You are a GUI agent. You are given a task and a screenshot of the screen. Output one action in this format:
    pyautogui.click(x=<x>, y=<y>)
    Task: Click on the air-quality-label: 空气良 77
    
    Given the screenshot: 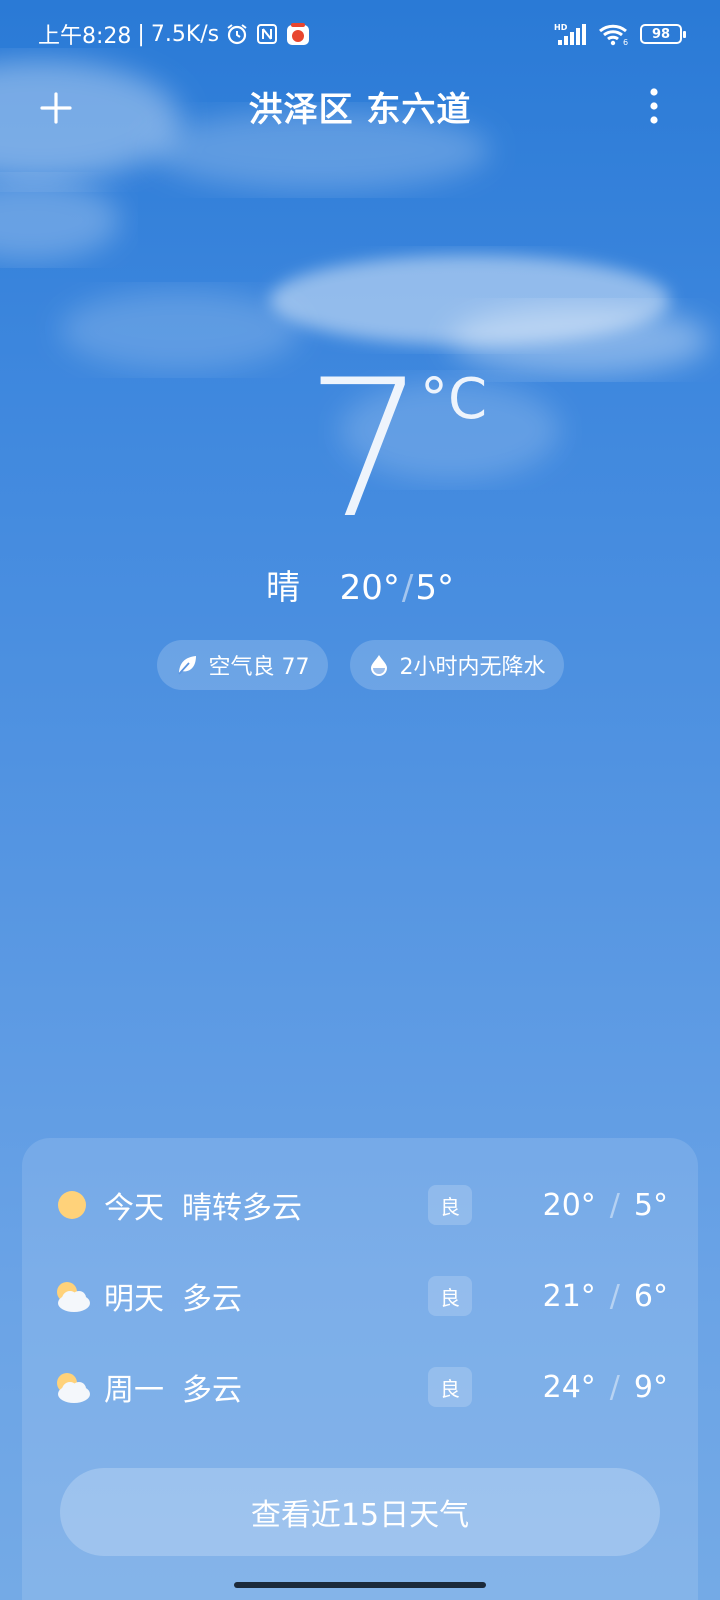 What is the action you would take?
    pyautogui.click(x=259, y=667)
    